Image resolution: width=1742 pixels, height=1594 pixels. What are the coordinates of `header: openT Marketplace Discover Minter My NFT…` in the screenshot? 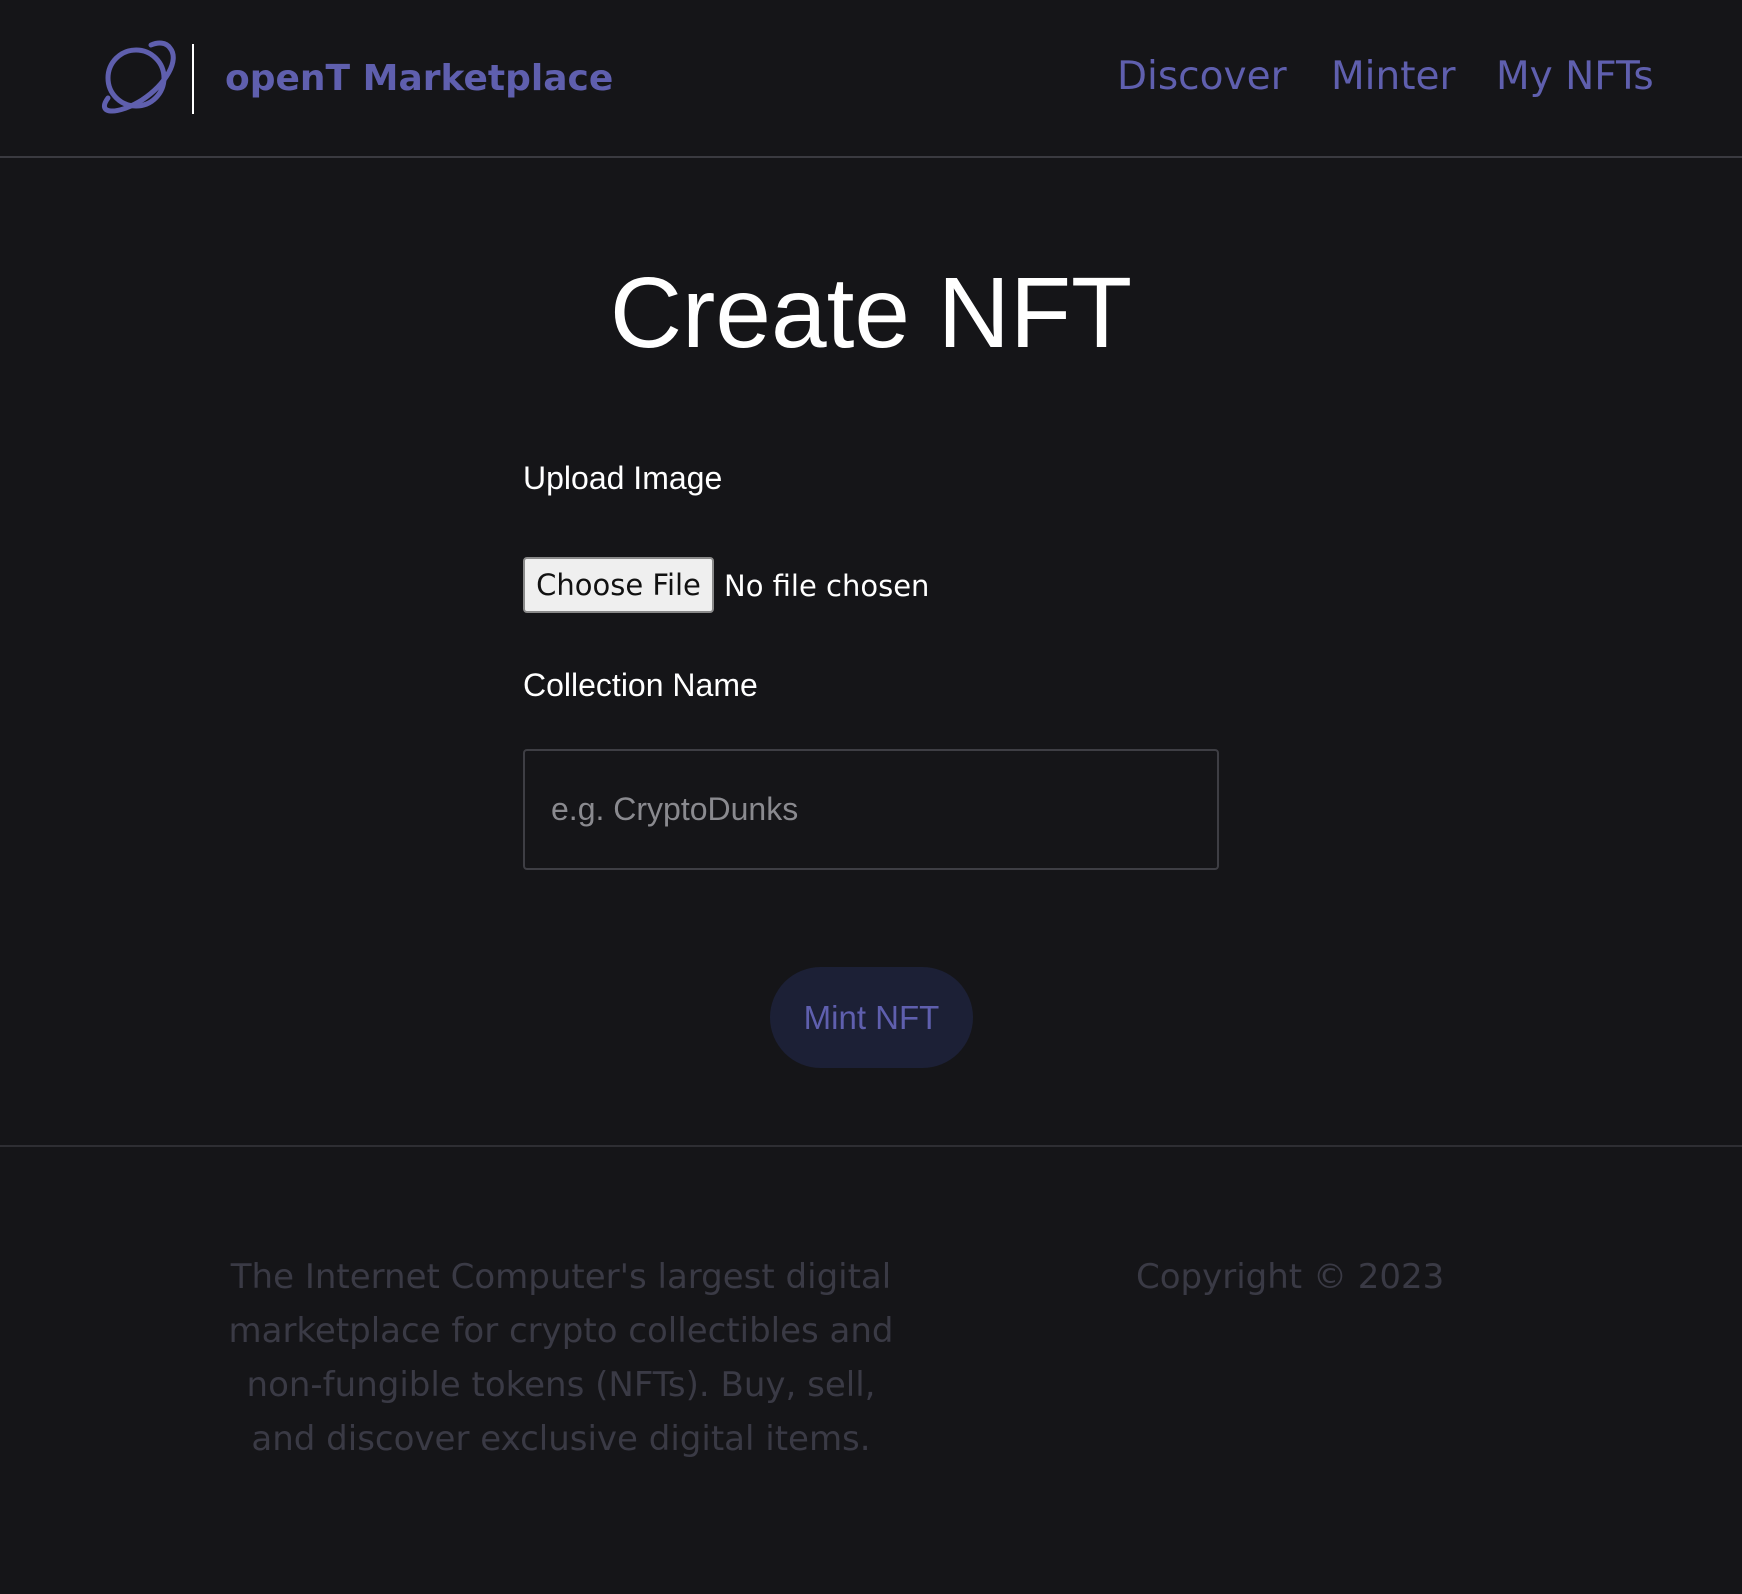 It's located at (871, 79).